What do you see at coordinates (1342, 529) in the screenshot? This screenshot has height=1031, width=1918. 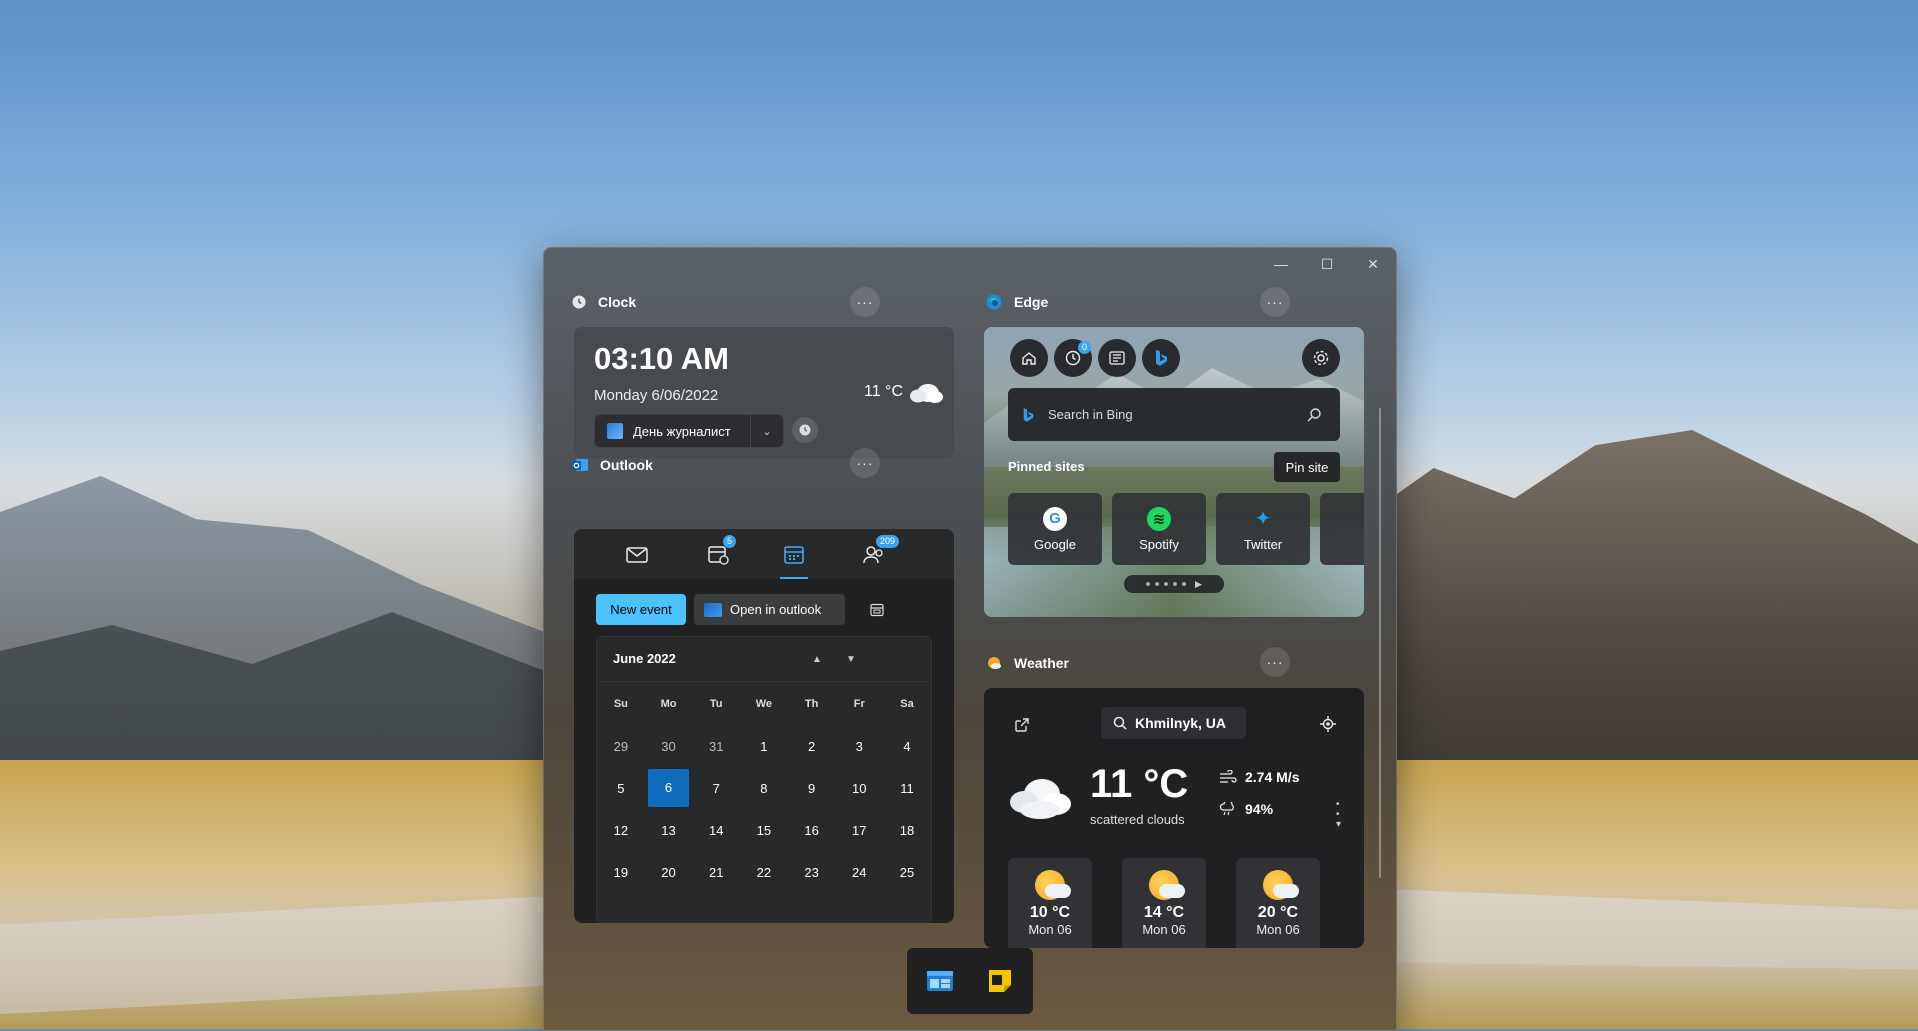 I see `pinned-site-partial` at bounding box center [1342, 529].